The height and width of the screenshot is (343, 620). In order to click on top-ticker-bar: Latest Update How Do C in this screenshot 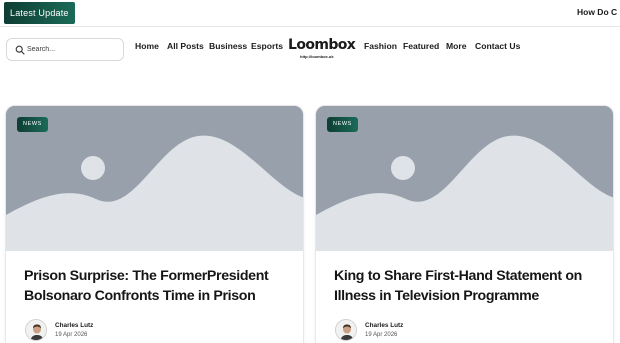, I will do `click(310, 13)`.